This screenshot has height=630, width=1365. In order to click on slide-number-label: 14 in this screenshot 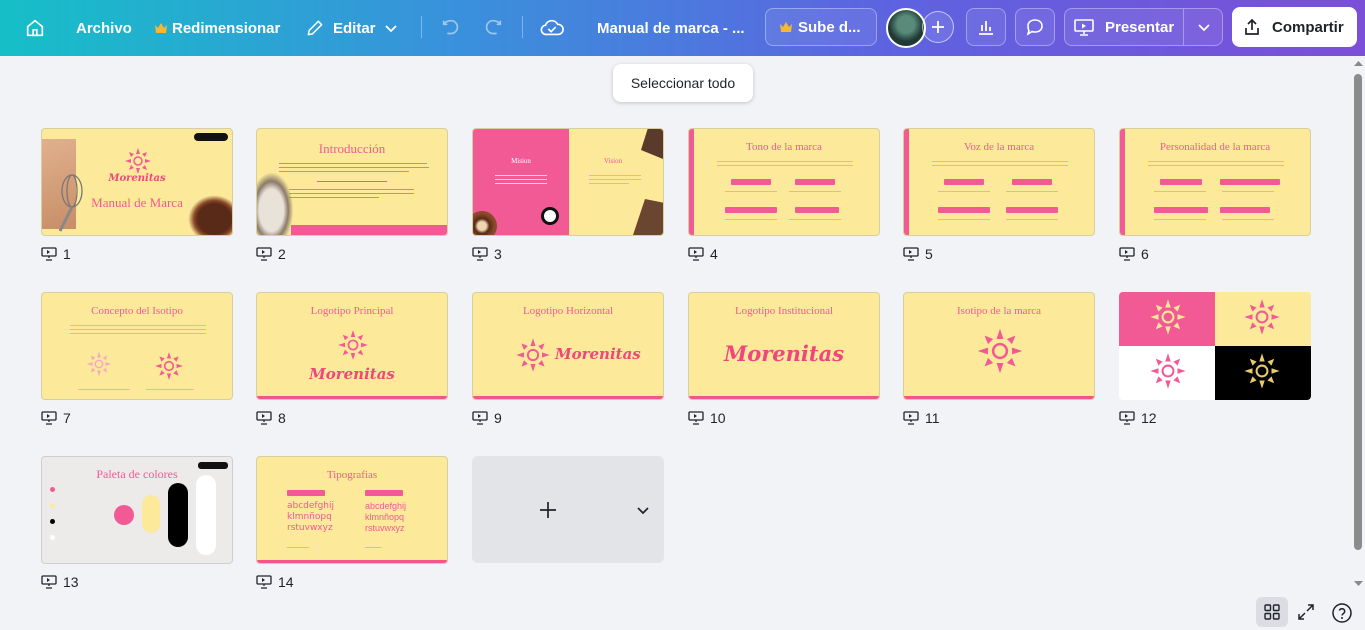, I will do `click(275, 582)`.